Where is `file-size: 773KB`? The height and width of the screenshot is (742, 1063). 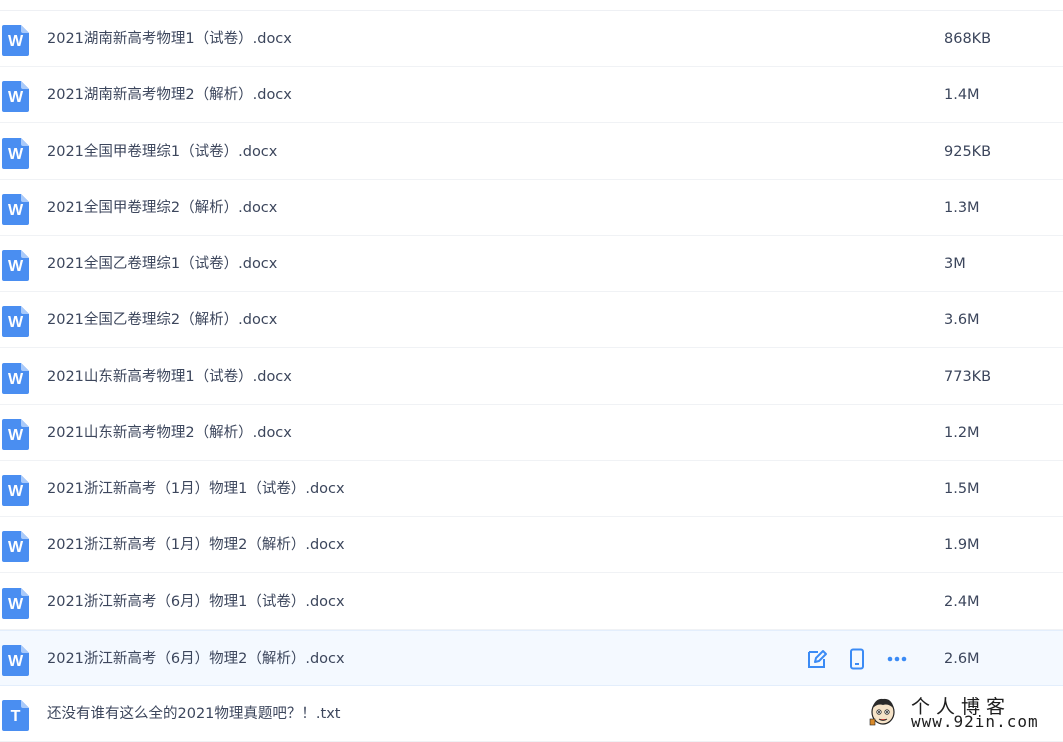 file-size: 773KB is located at coordinates (968, 376).